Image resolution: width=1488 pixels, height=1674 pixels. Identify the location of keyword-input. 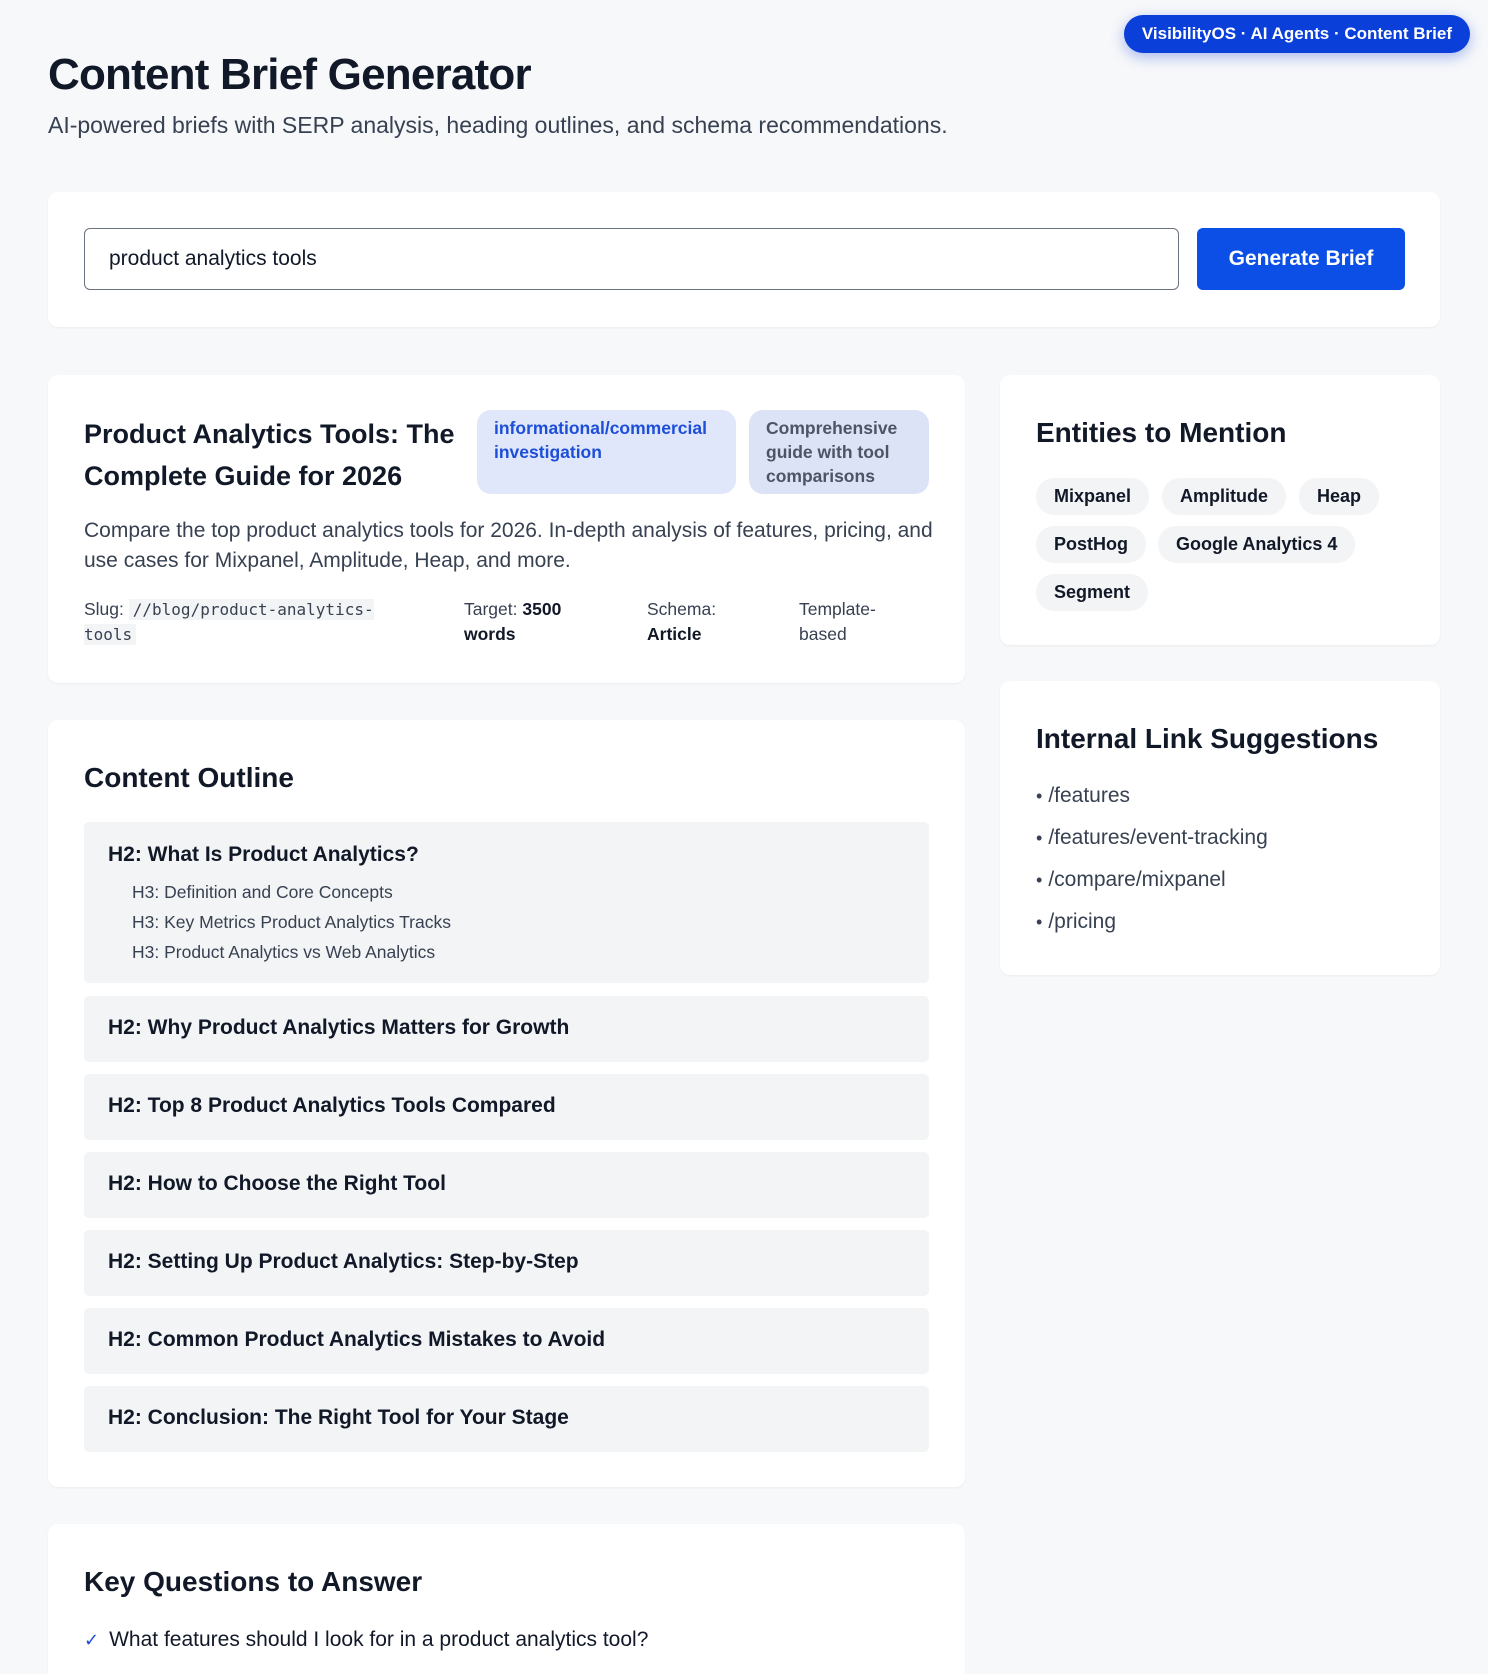
(631, 259).